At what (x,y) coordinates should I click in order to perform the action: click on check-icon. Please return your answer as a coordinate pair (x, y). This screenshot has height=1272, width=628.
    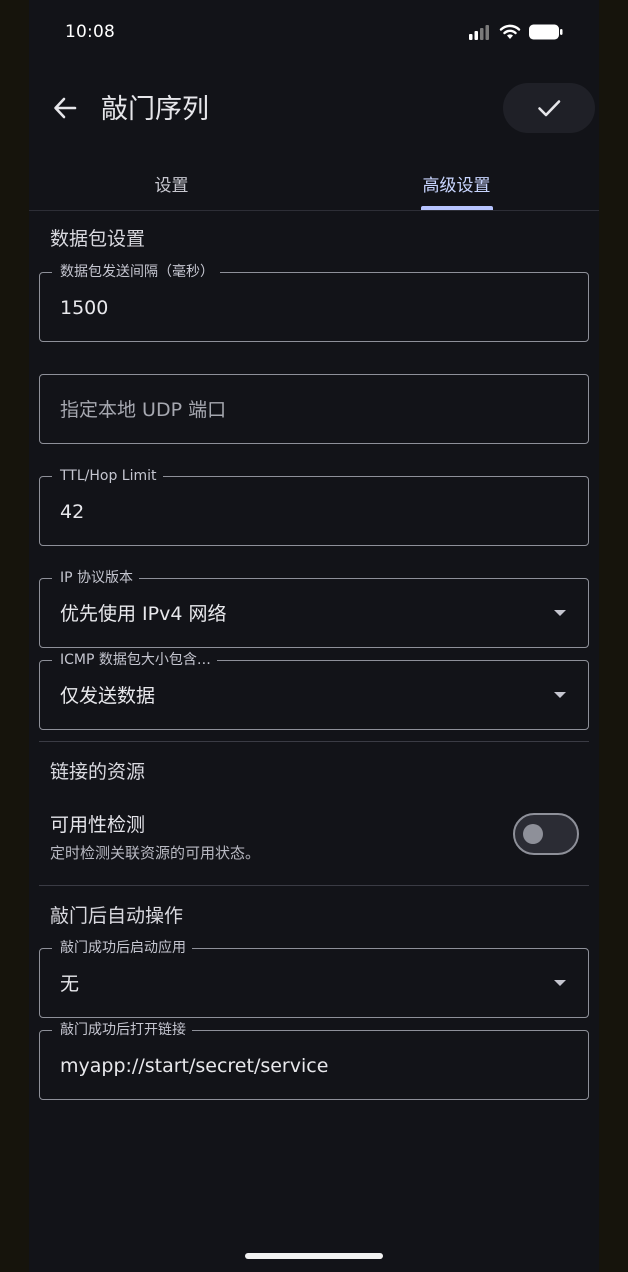
    Looking at the image, I should click on (549, 108).